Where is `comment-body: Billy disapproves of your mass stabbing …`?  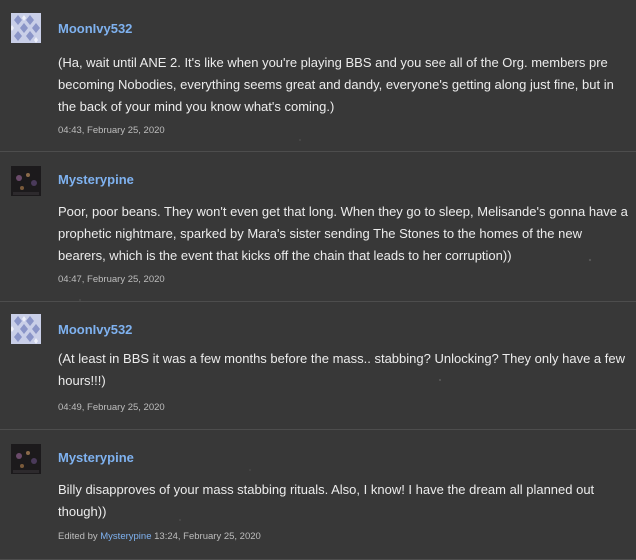
comment-body: Billy disapproves of your mass stabbing … is located at coordinates (326, 500).